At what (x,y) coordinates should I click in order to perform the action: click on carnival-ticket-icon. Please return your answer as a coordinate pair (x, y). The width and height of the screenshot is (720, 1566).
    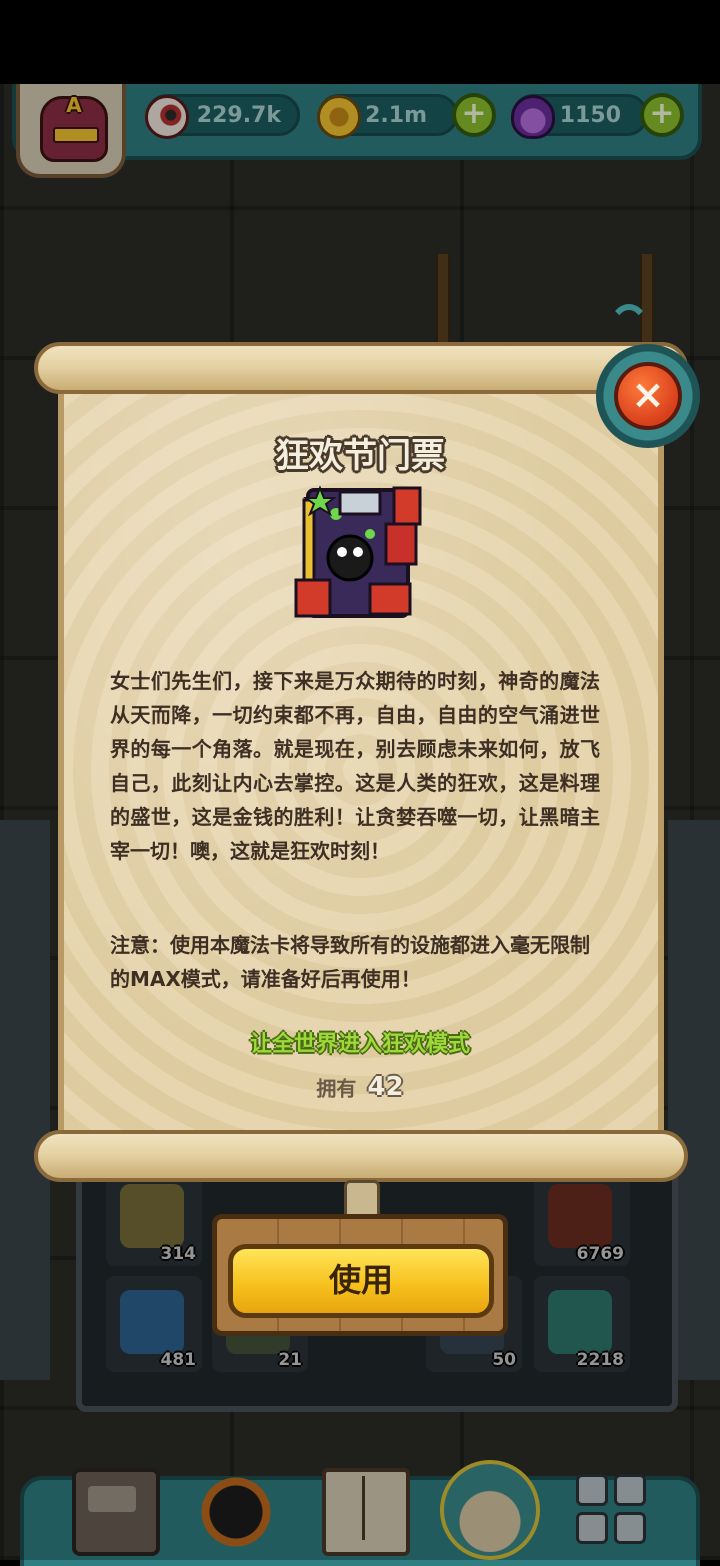
    Looking at the image, I should click on (358, 551).